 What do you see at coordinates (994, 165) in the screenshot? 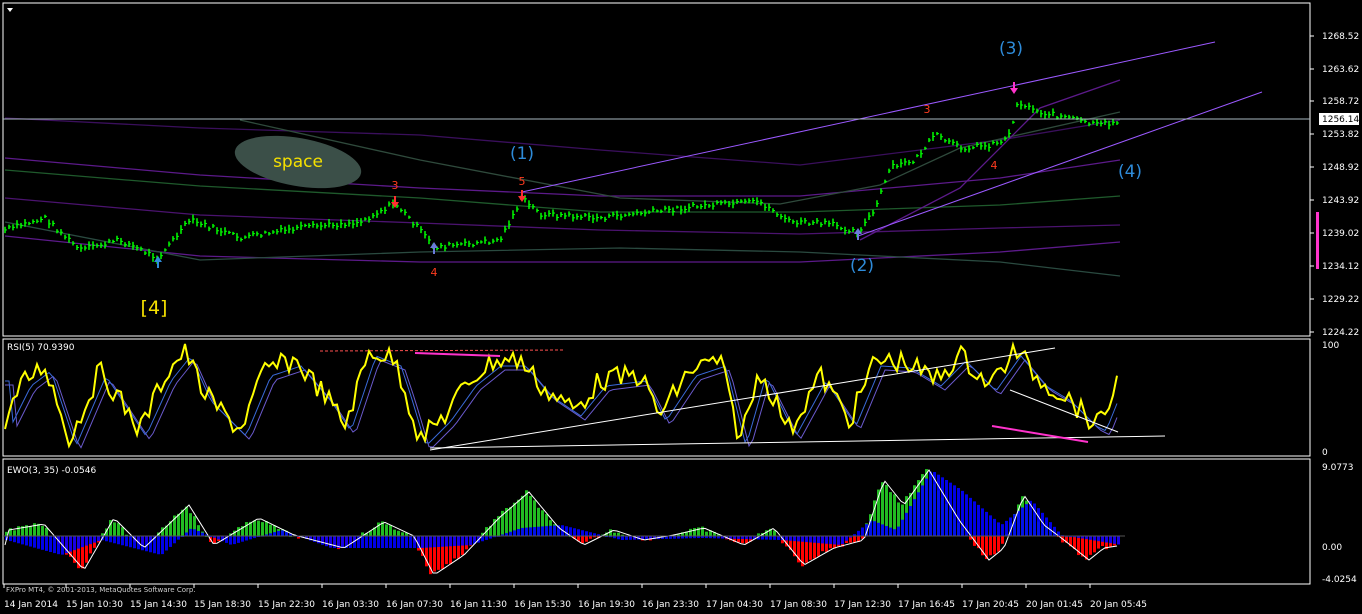
I see `subwave-label: 4` at bounding box center [994, 165].